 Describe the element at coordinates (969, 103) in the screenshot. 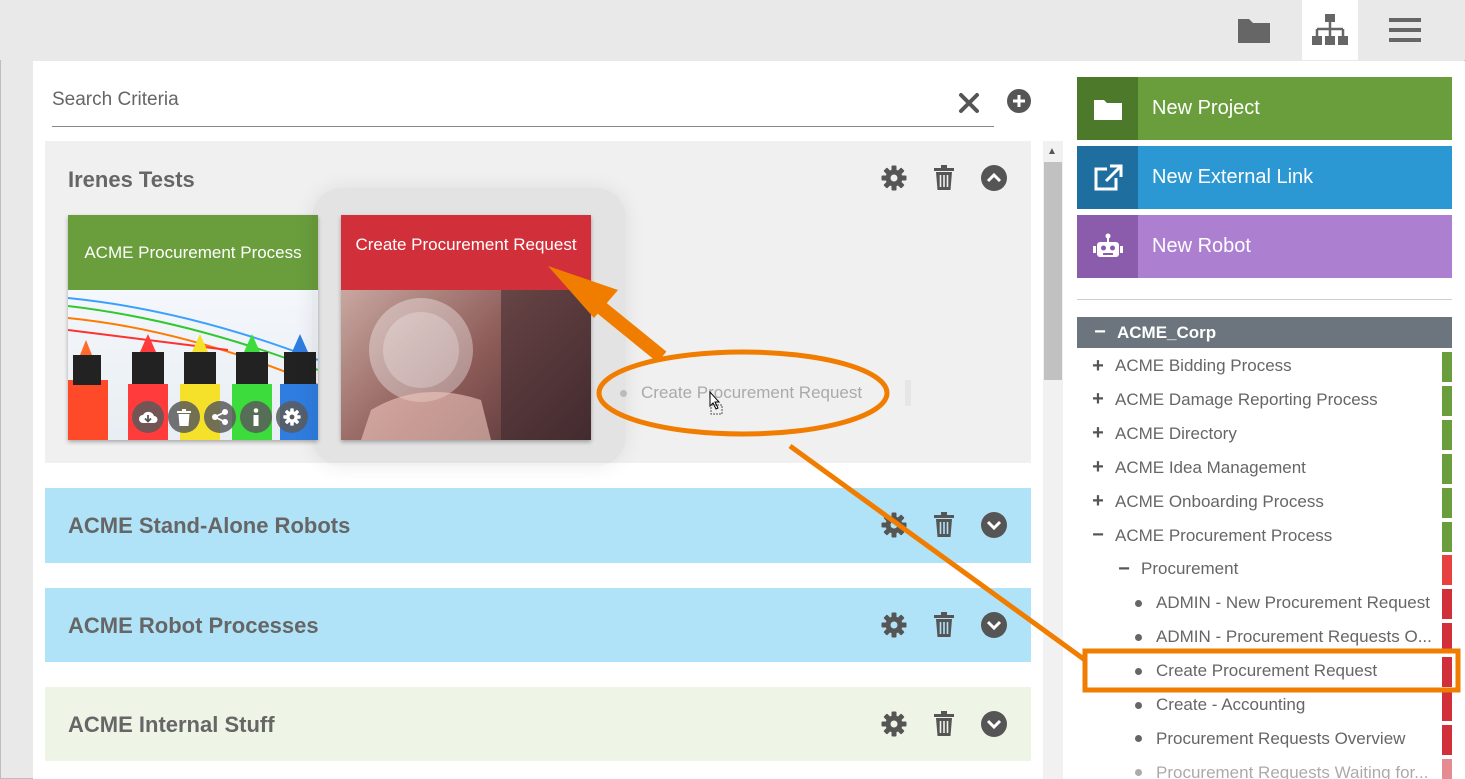

I see `clear-search-button` at that location.